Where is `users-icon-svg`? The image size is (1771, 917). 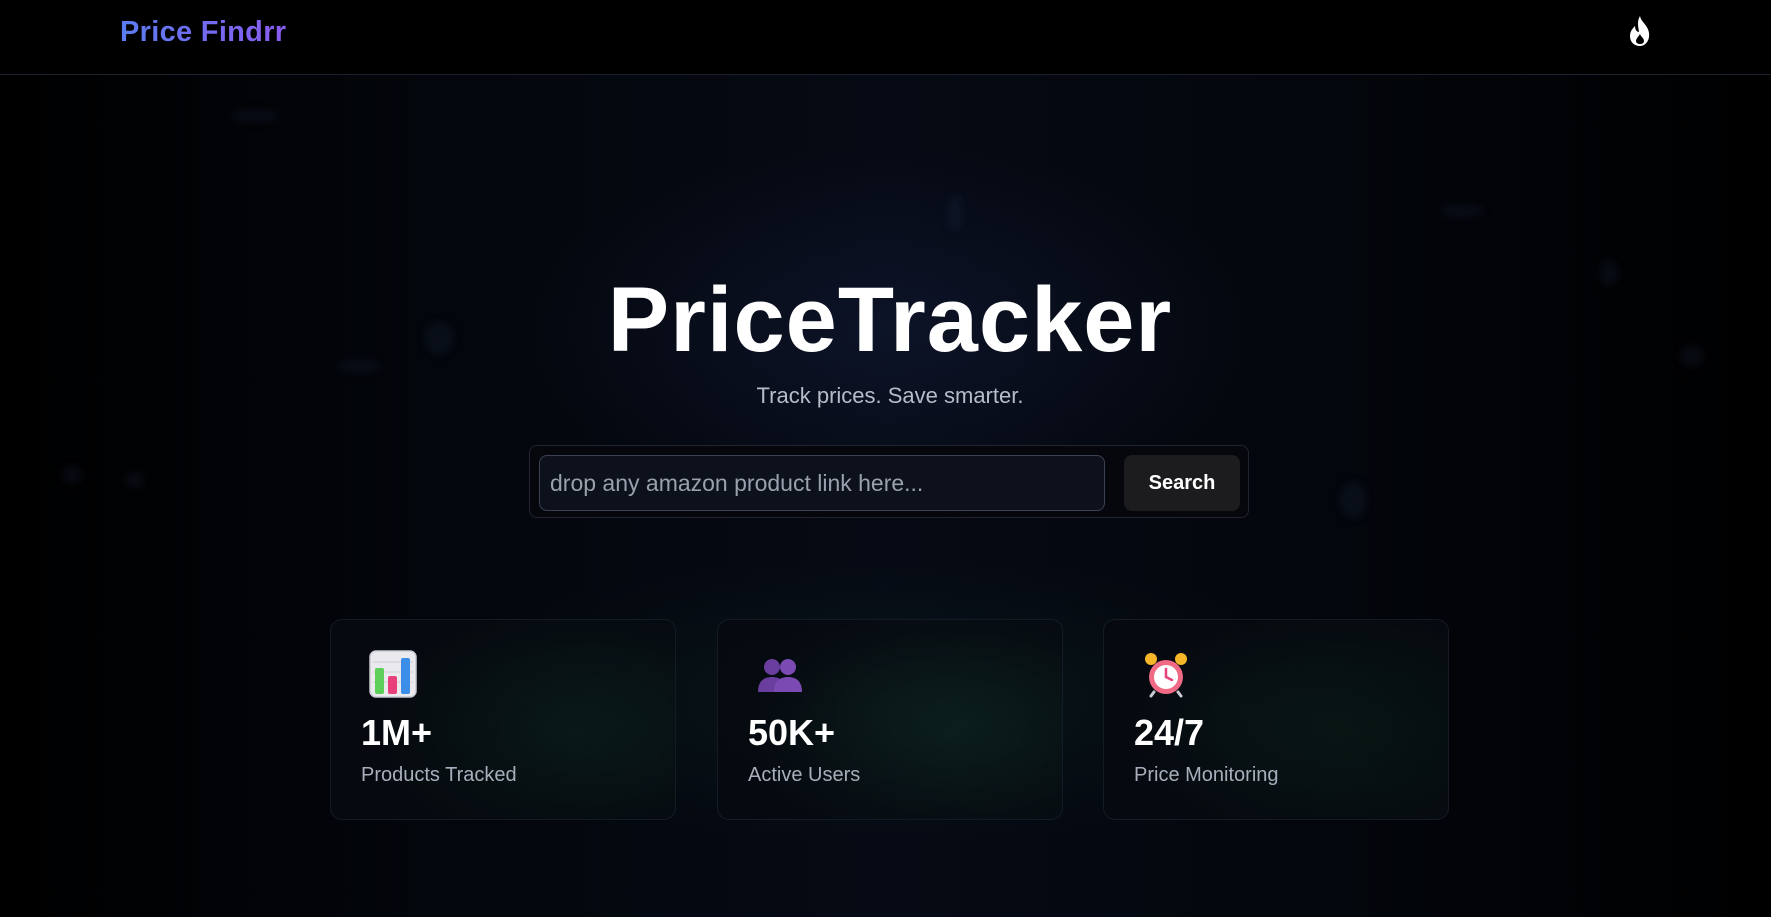 users-icon-svg is located at coordinates (780, 675).